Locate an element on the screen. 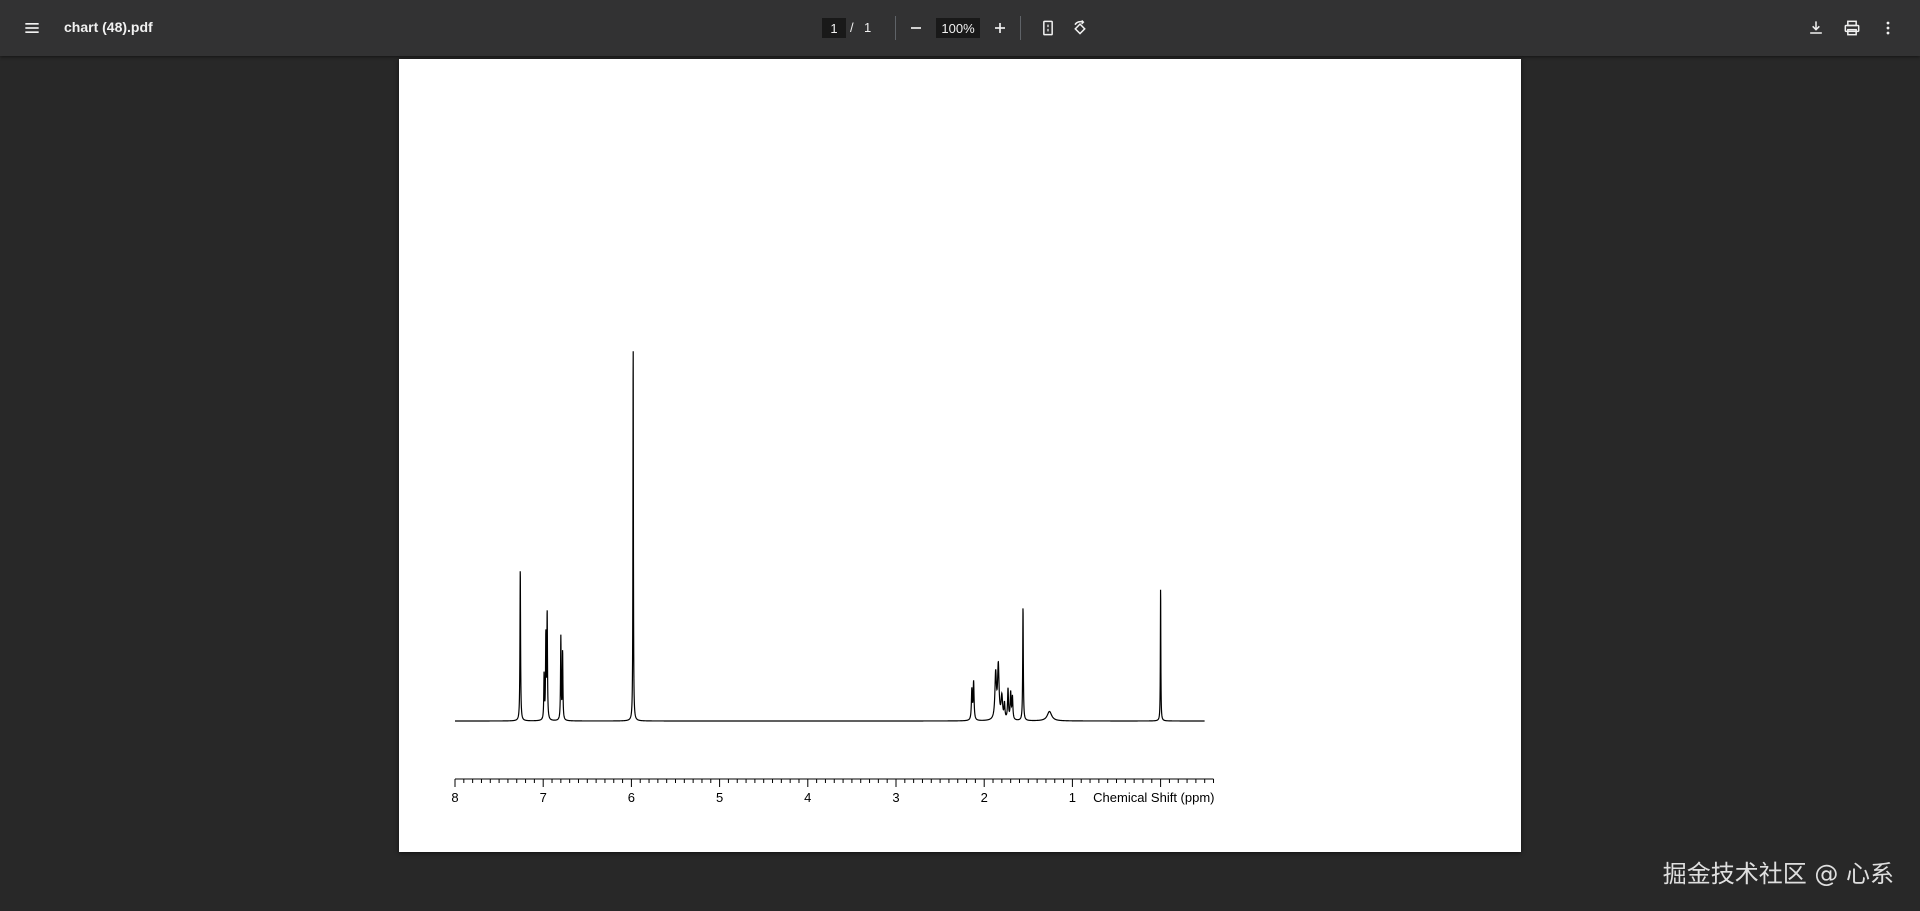 This screenshot has width=1920, height=911. page-number-input is located at coordinates (834, 28).